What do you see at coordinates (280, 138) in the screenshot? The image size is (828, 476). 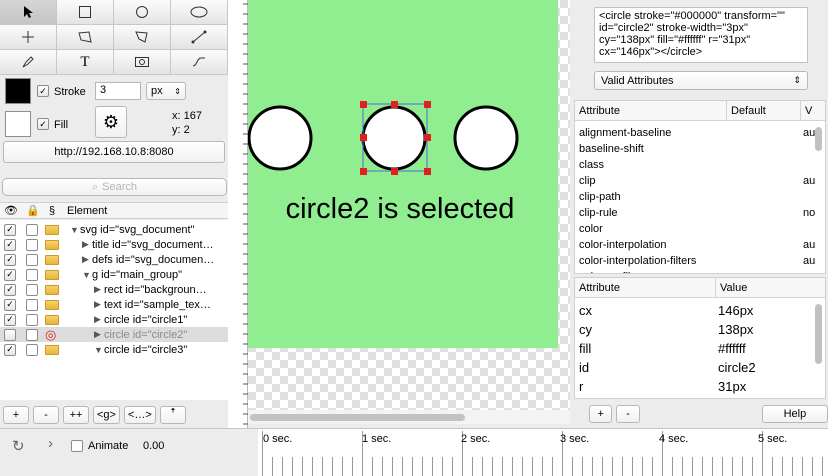 I see `circle1` at bounding box center [280, 138].